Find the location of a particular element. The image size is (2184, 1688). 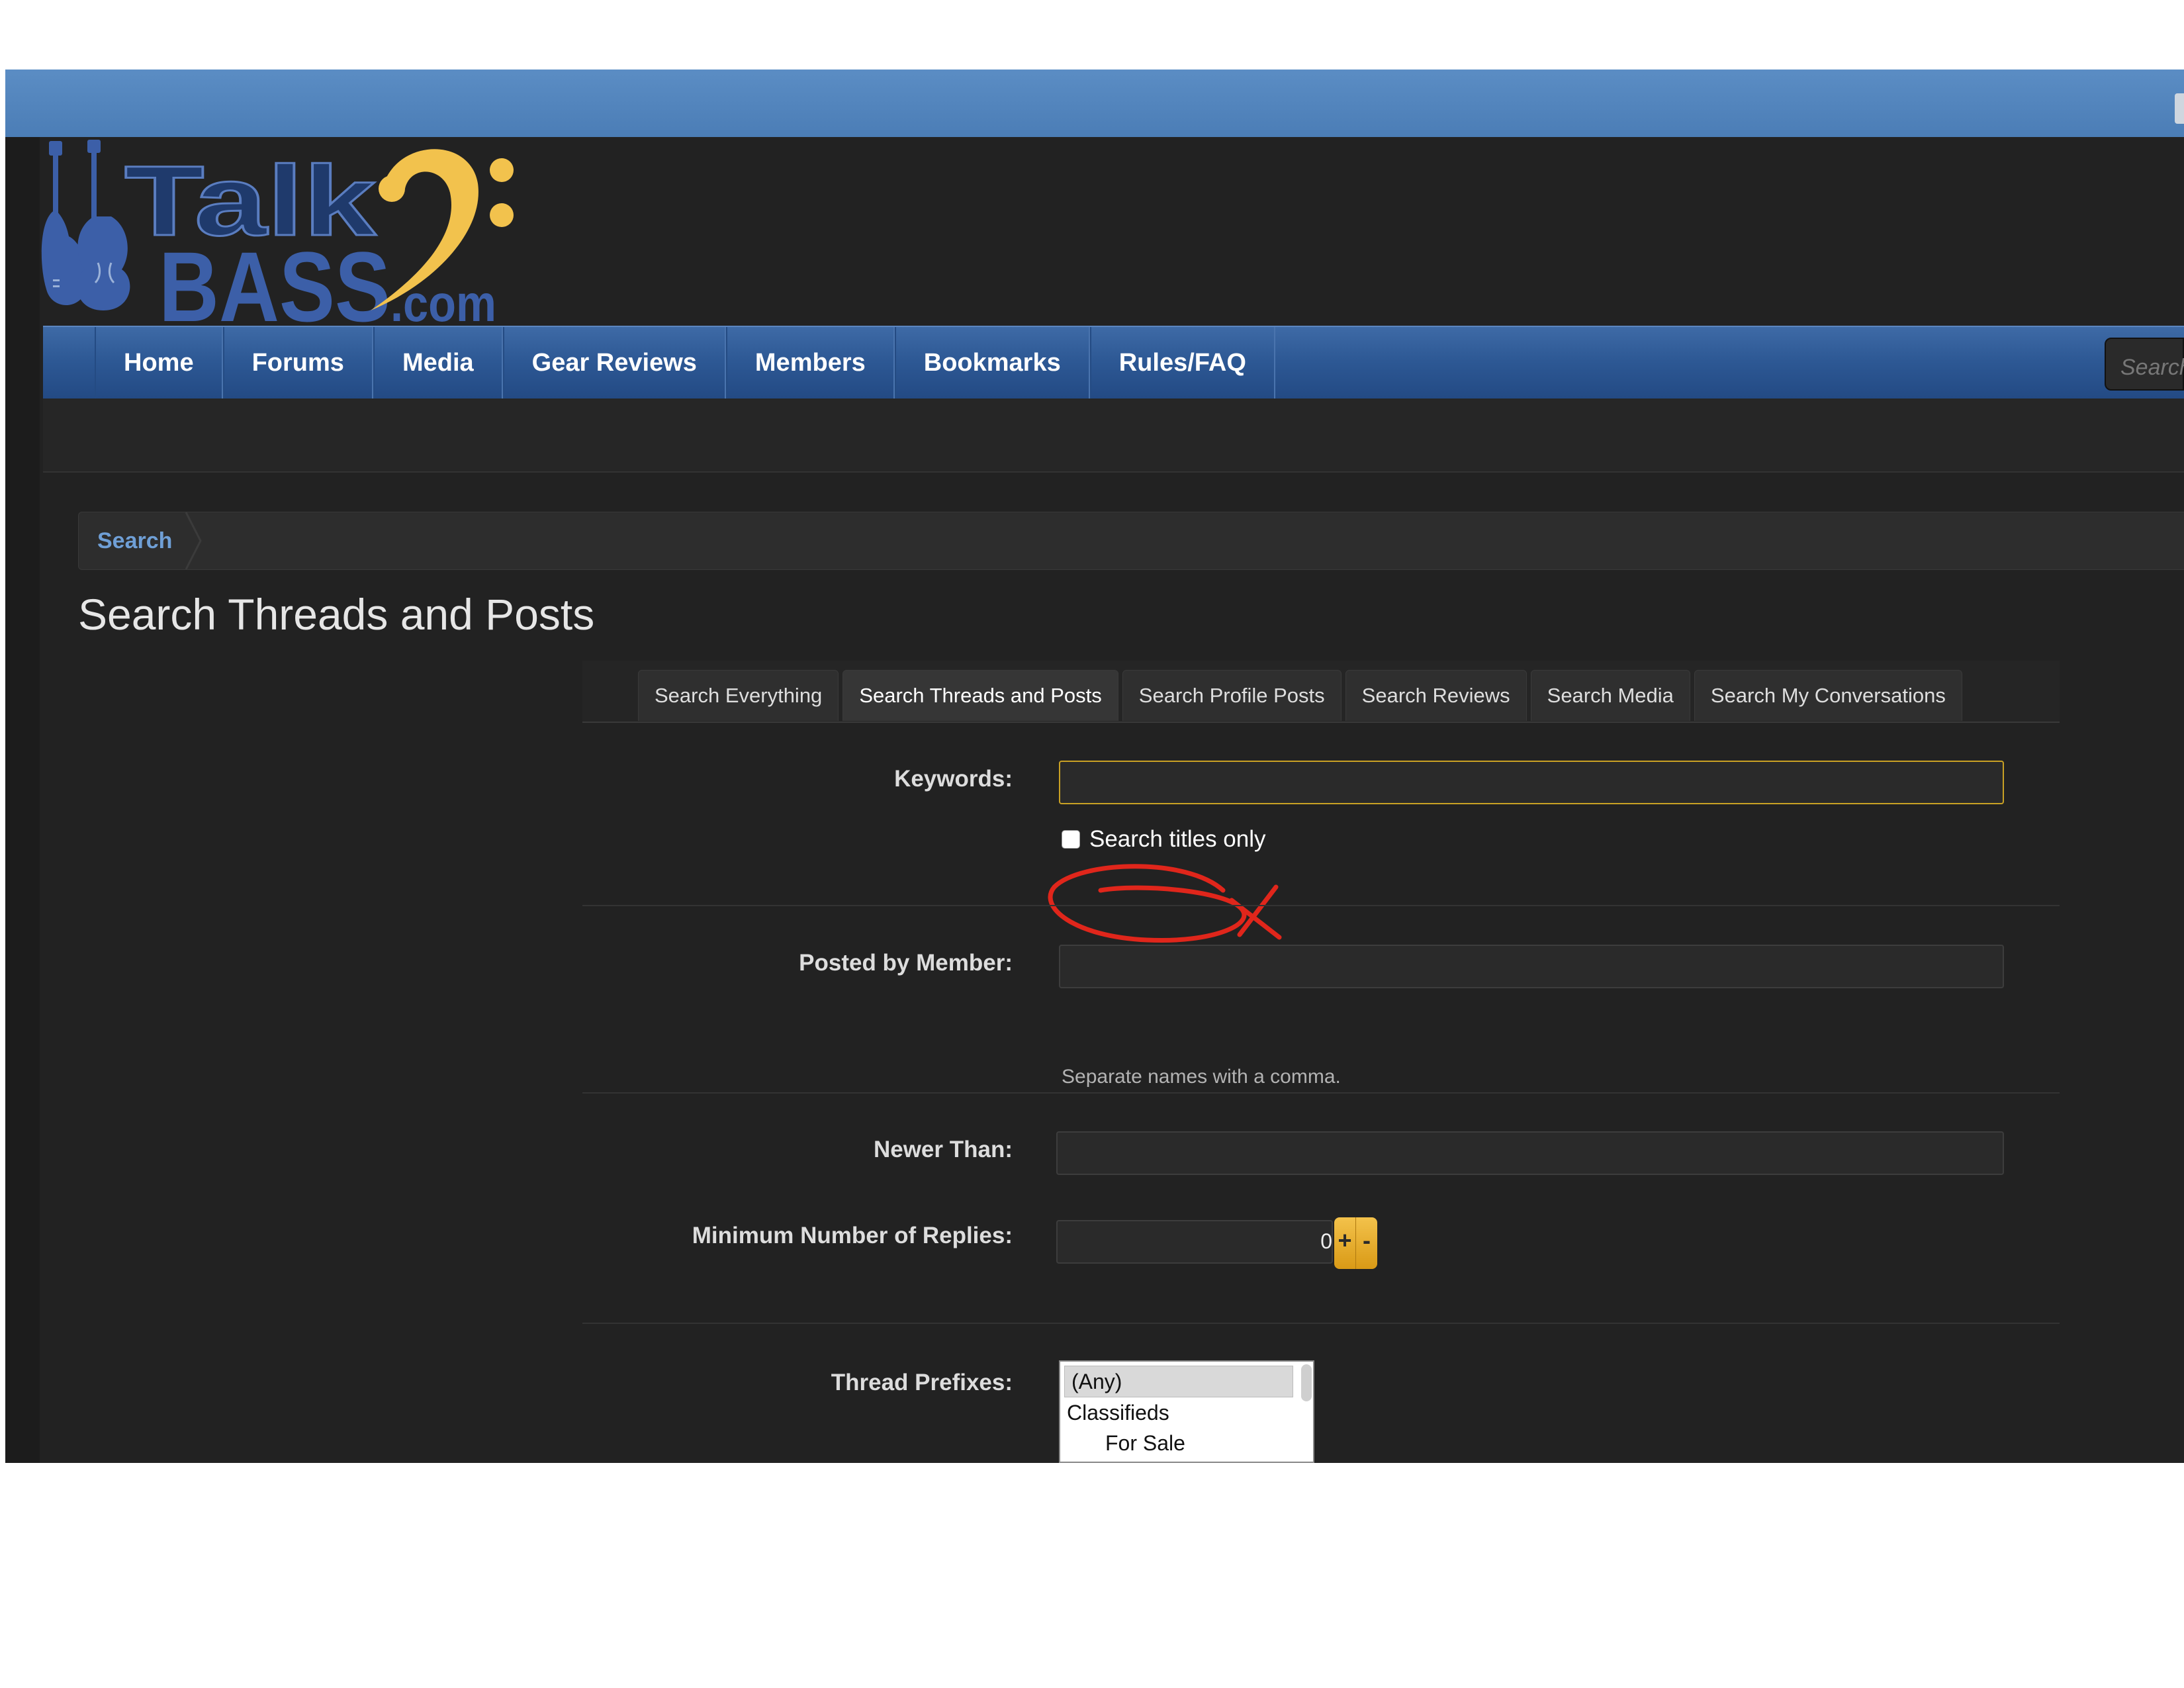

keywords-input is located at coordinates (1531, 782).